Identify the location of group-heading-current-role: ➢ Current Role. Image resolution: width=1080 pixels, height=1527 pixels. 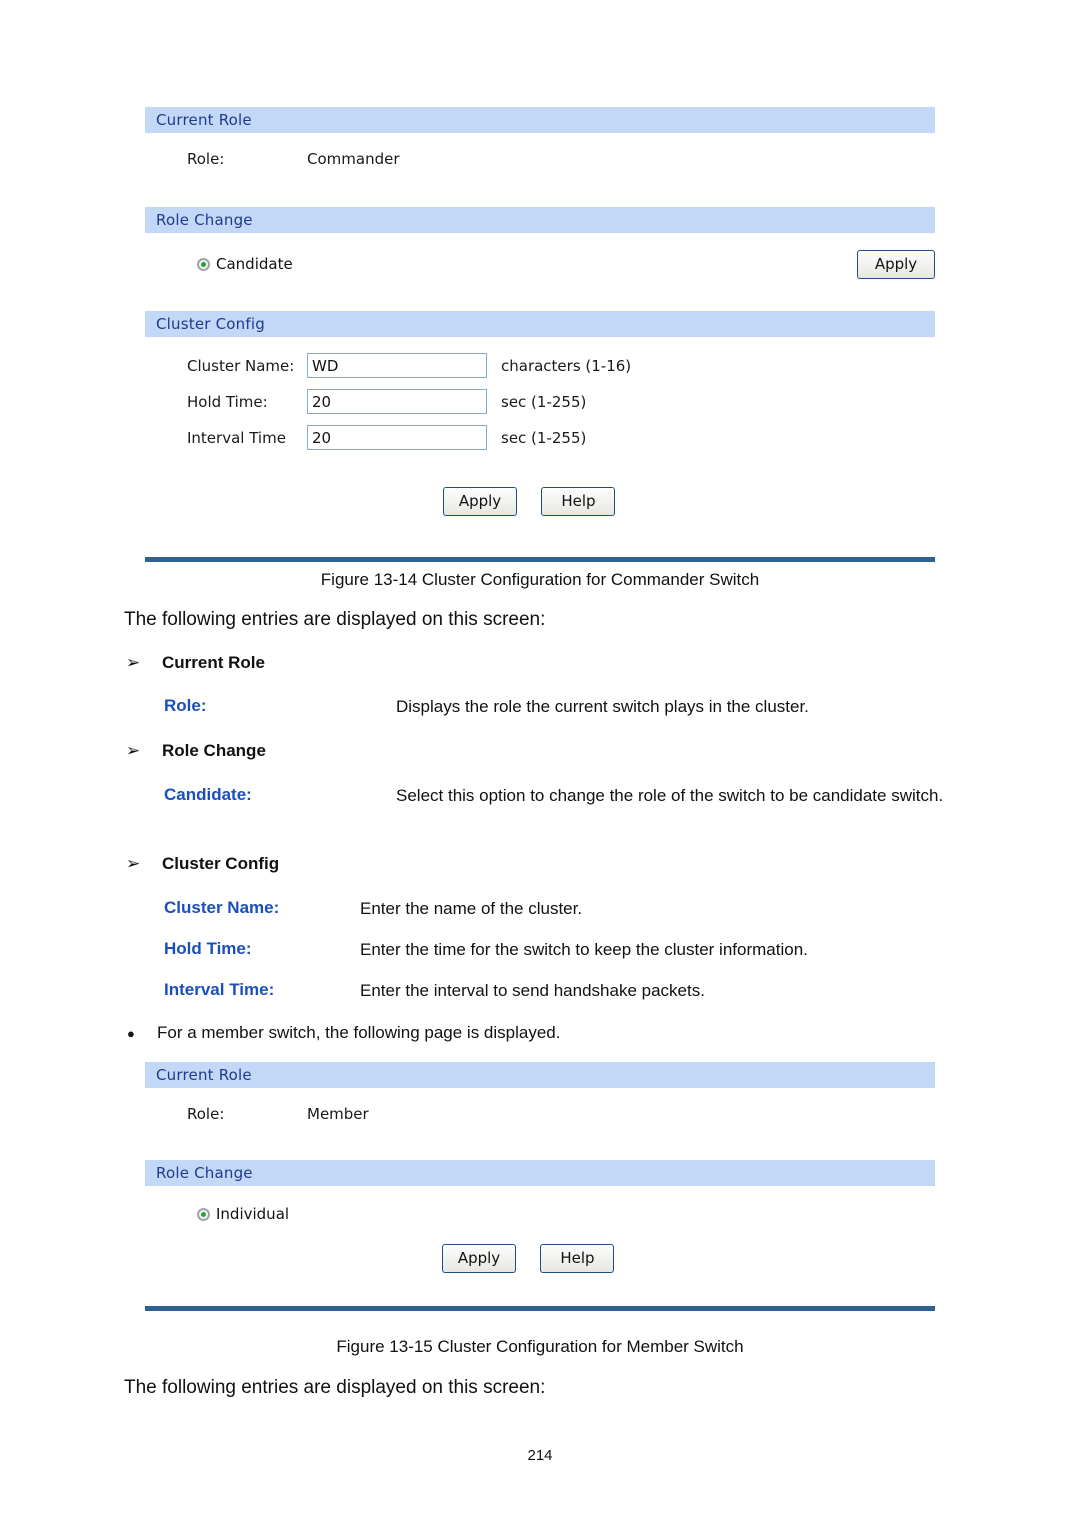
(195, 663).